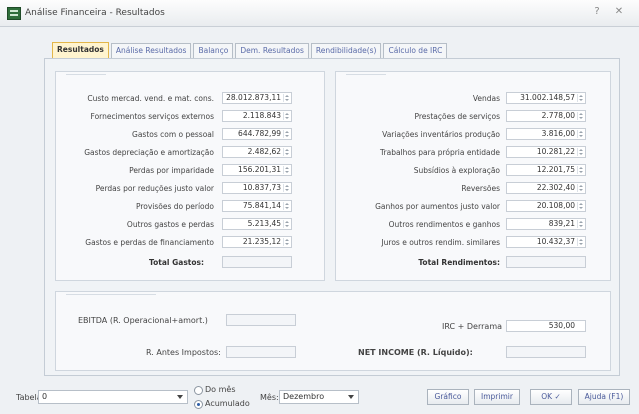 This screenshot has width=639, height=414. What do you see at coordinates (546, 170) in the screenshot?
I see `rendimentos-row-value: 12.201,75` at bounding box center [546, 170].